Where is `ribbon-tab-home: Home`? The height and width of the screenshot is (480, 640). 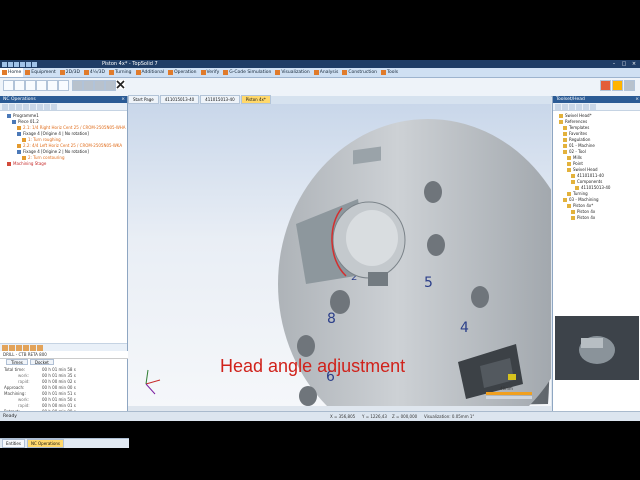
ribbon-tab-home: Home is located at coordinates (12, 72).